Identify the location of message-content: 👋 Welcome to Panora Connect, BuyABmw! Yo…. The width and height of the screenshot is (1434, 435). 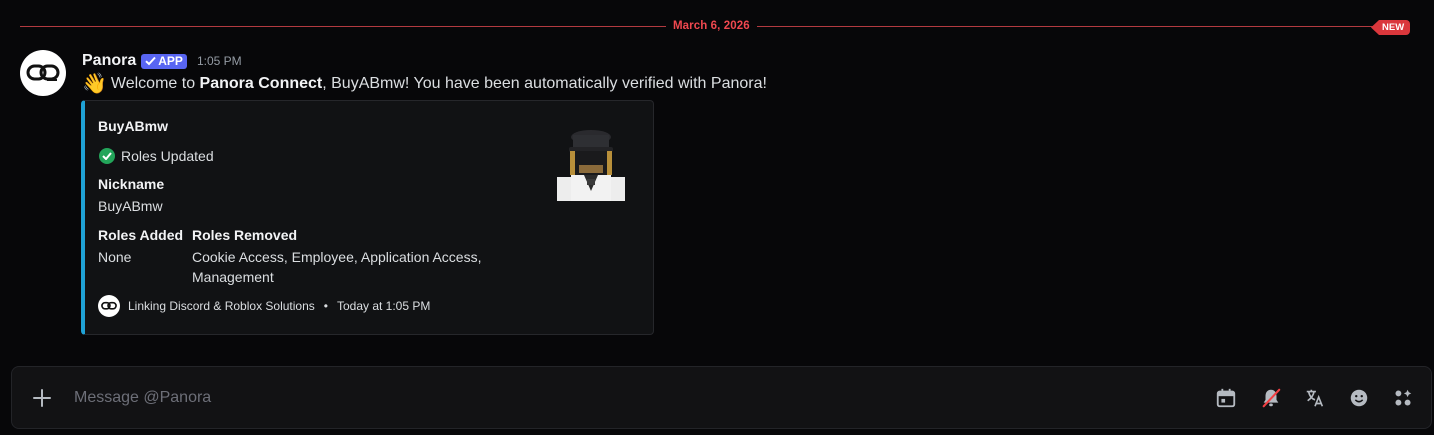
(424, 84).